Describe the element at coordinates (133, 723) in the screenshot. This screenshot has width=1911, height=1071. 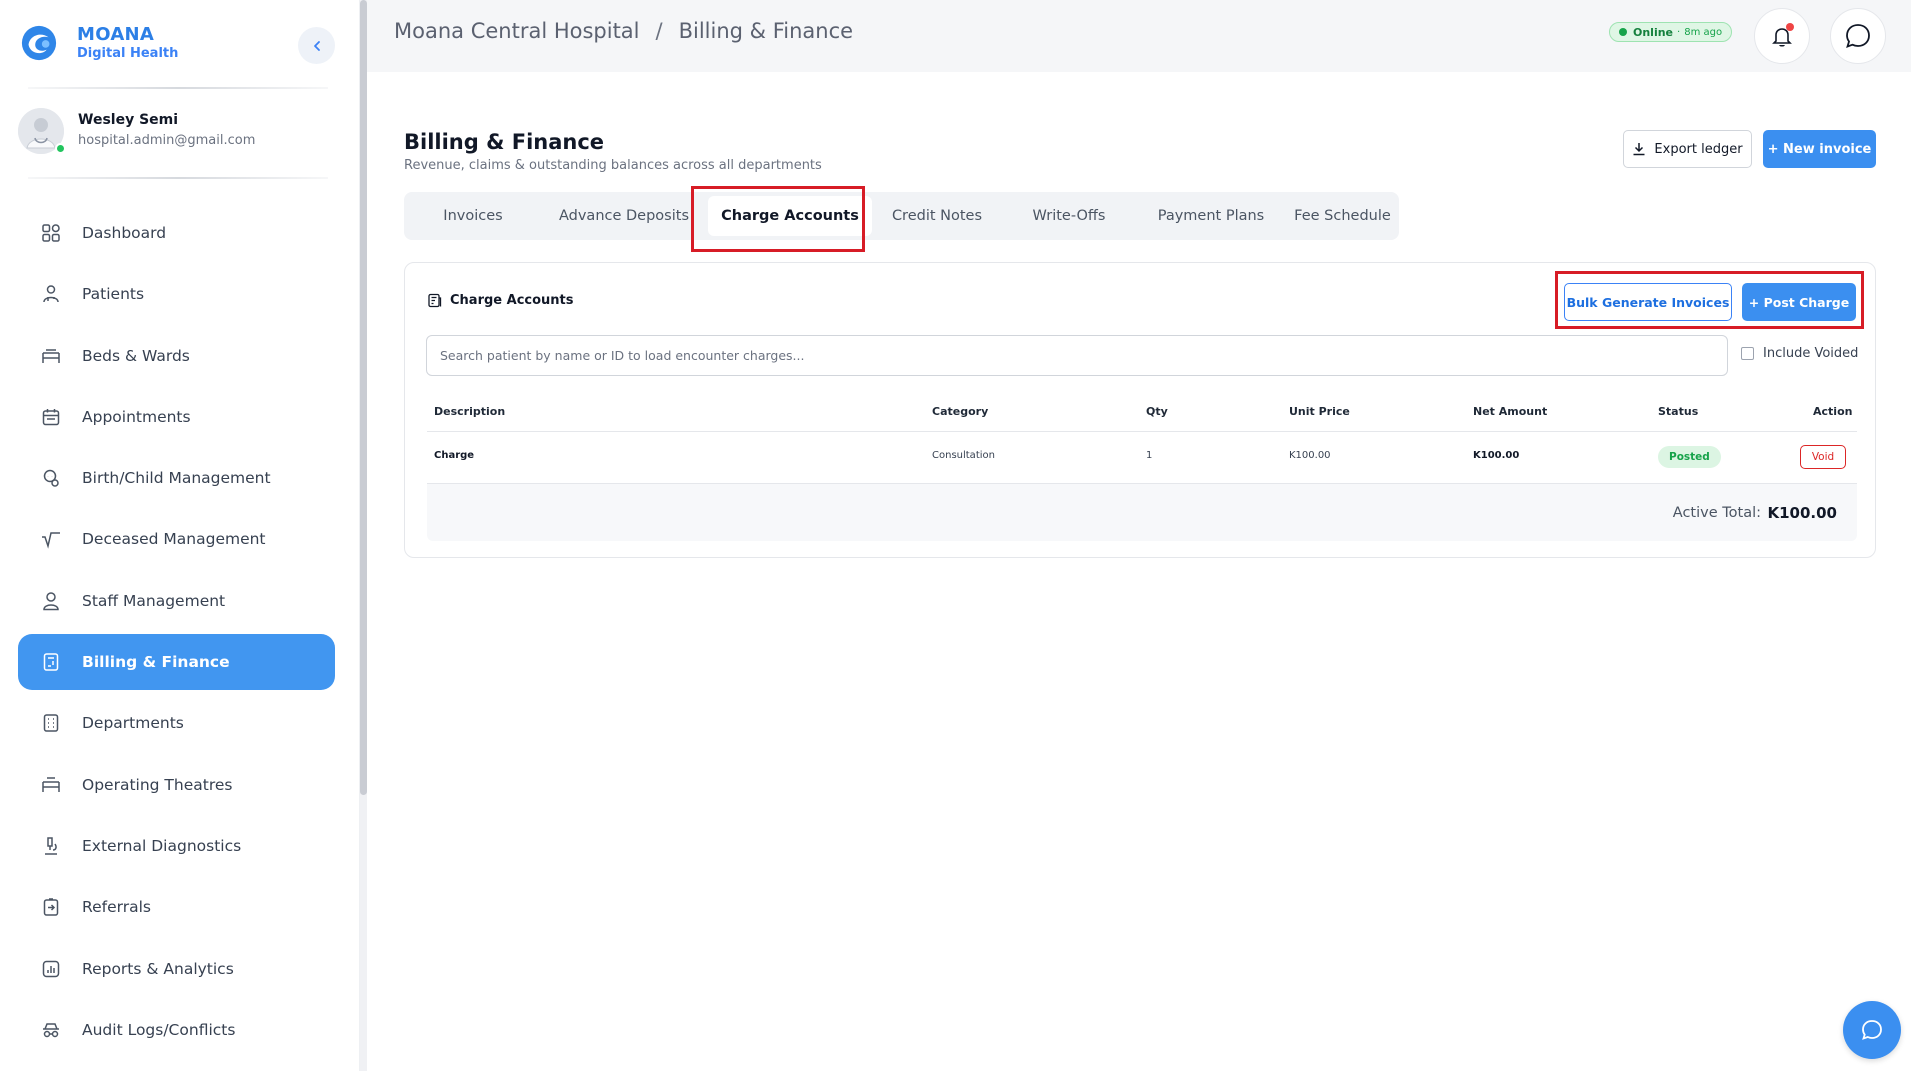
I see `sidebar-item-label: Departments` at that location.